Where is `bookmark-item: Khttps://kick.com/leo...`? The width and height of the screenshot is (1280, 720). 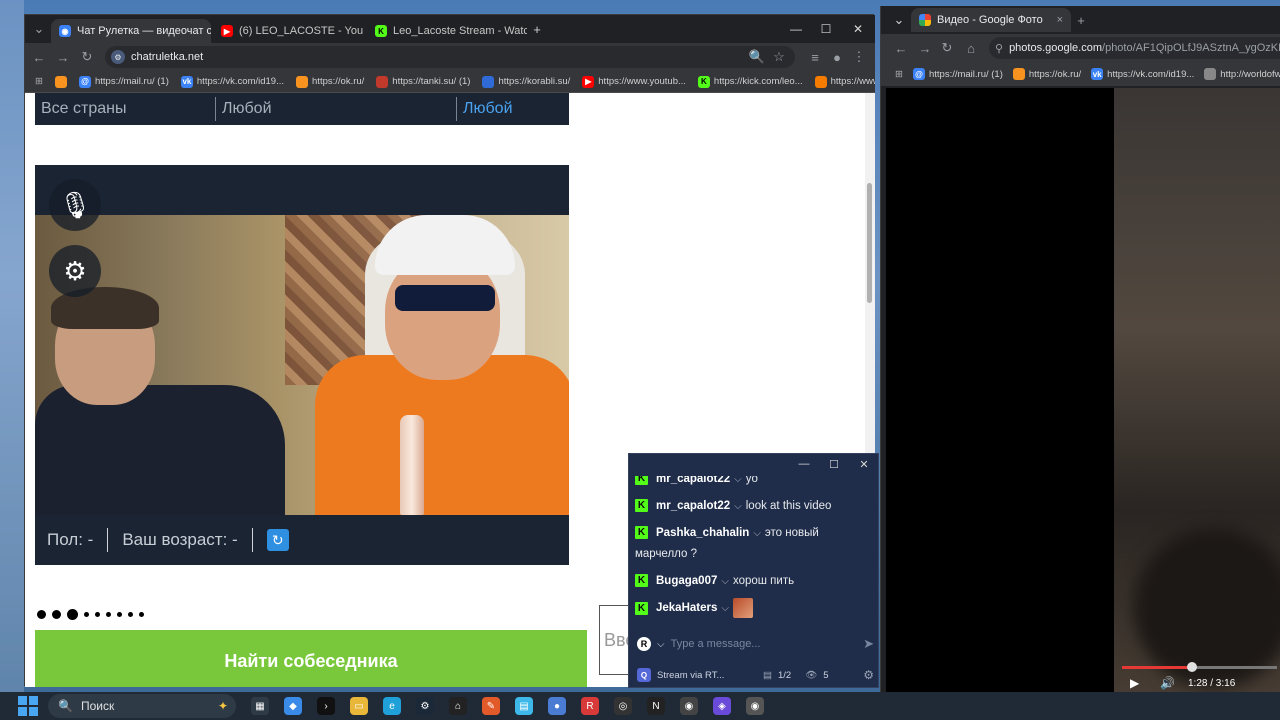
bookmark-item: Khttps://kick.com/leo... is located at coordinates (750, 81).